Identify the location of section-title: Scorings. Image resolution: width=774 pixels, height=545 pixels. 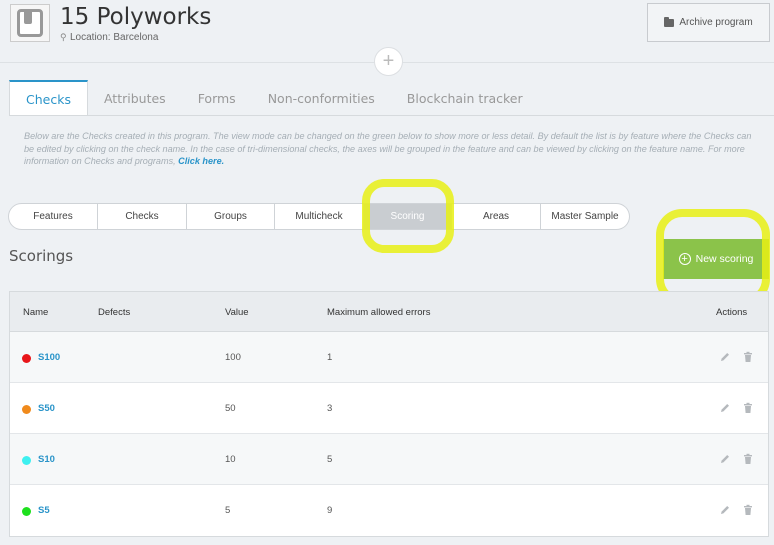
(41, 256).